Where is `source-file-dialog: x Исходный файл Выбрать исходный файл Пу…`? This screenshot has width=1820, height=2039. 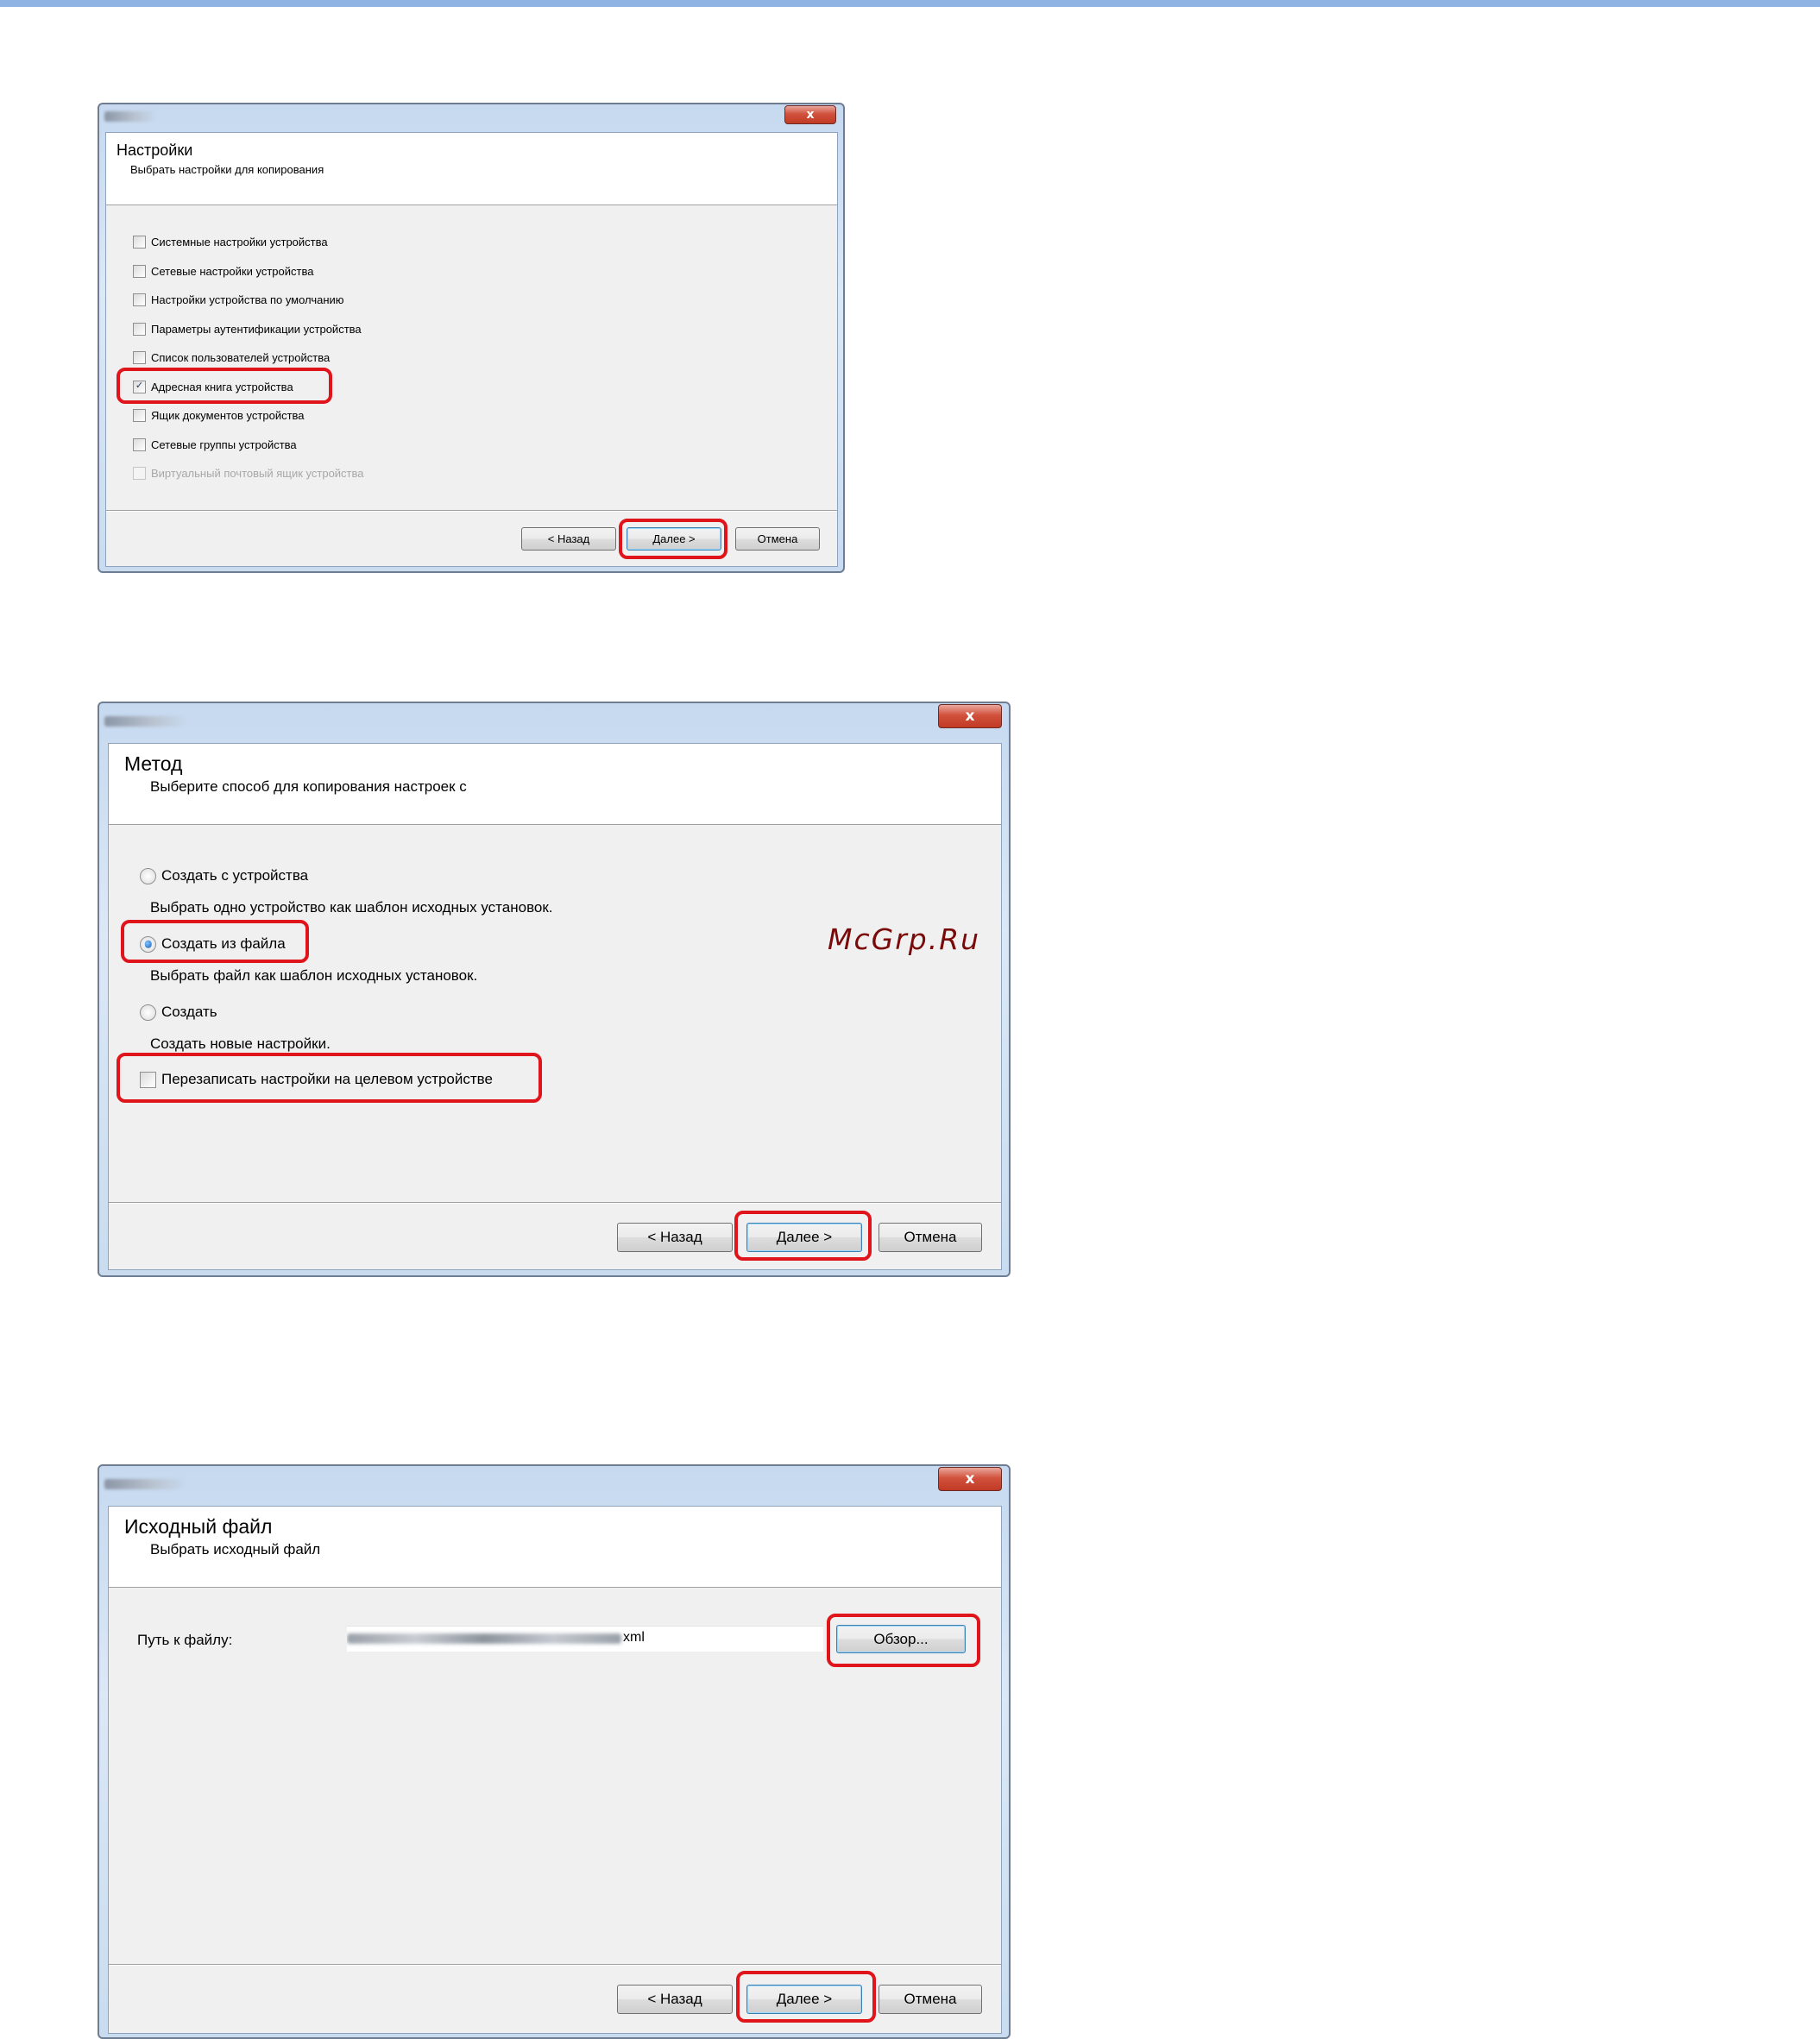
source-file-dialog: x Исходный файл Выбрать исходный файл Пу… is located at coordinates (555, 1751).